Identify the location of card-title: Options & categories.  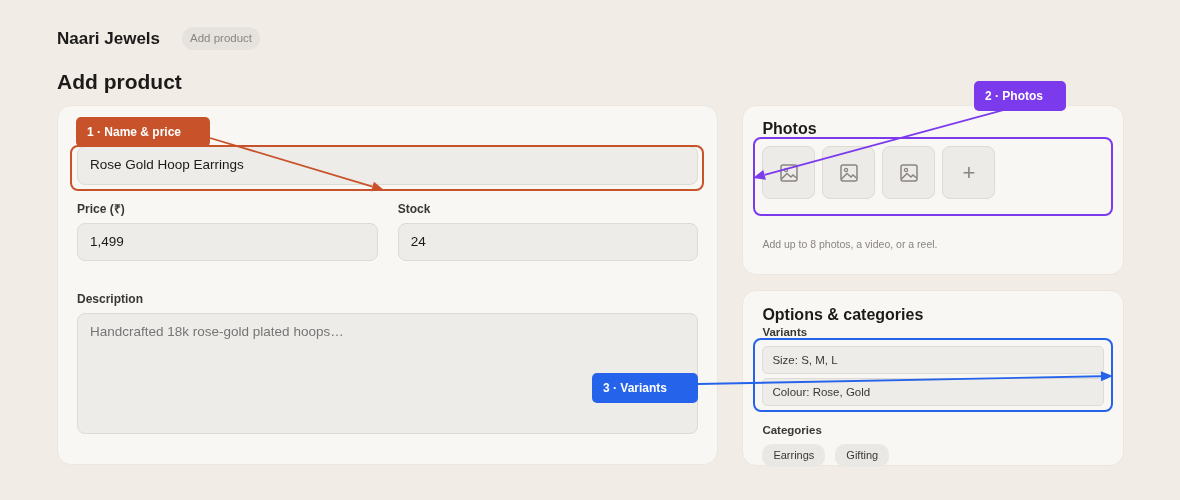
(843, 314).